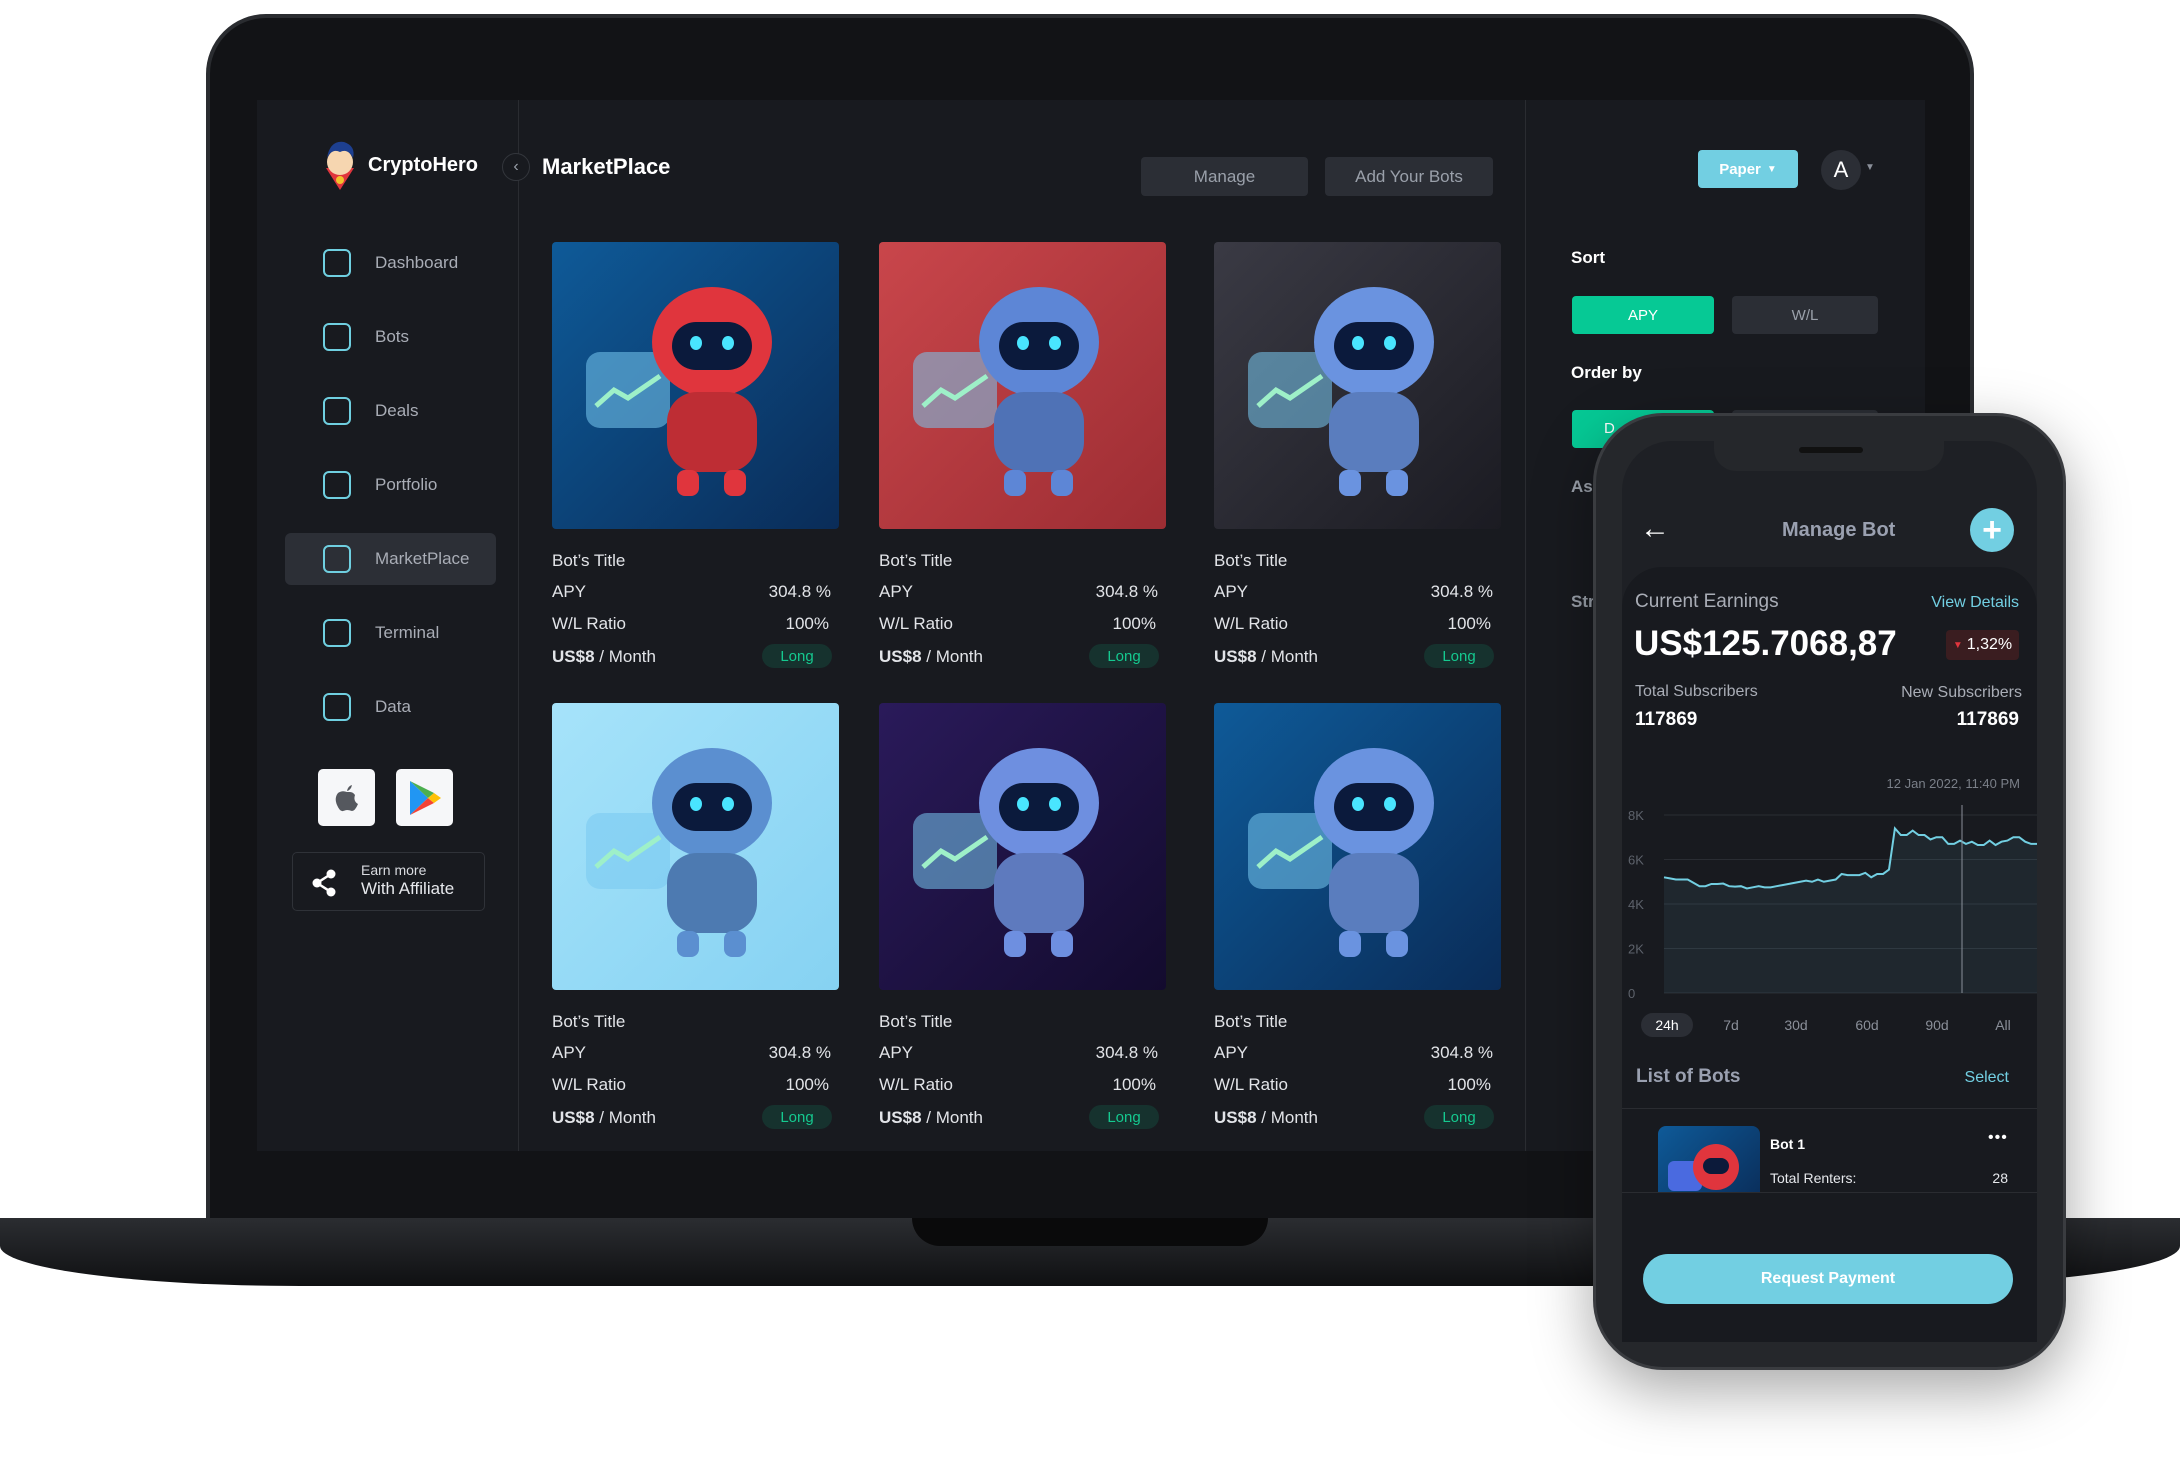 This screenshot has width=2180, height=1462. I want to click on more-options-icon: •••, so click(1998, 1138).